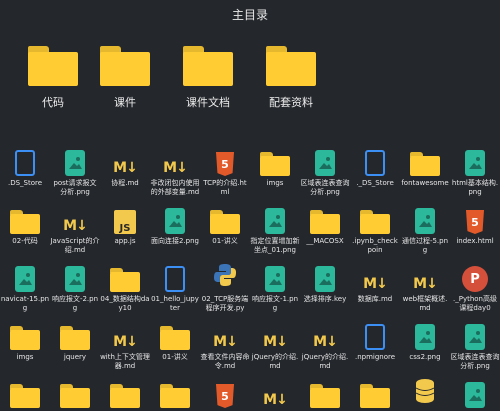 Image resolution: width=500 pixels, height=411 pixels. Describe the element at coordinates (125, 361) in the screenshot. I see `file-label: with上下文管理器.md` at that location.